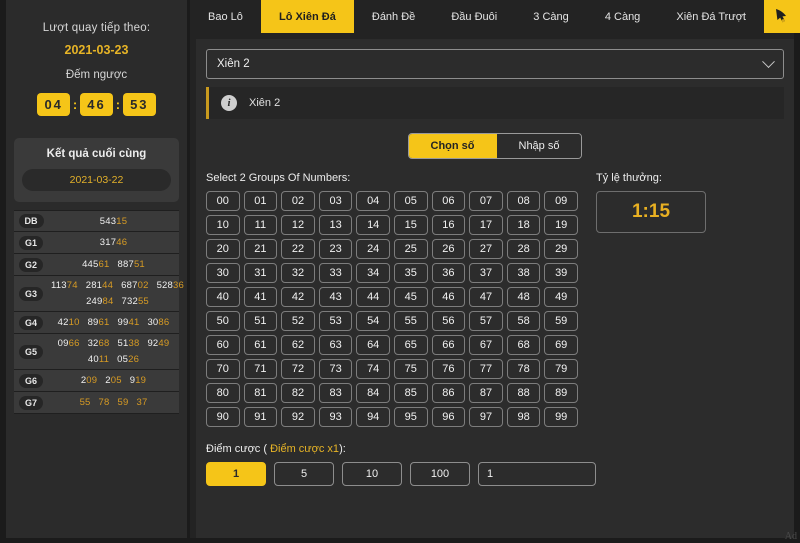 This screenshot has height=543, width=800. What do you see at coordinates (298, 297) in the screenshot?
I see `number-cell: 42` at bounding box center [298, 297].